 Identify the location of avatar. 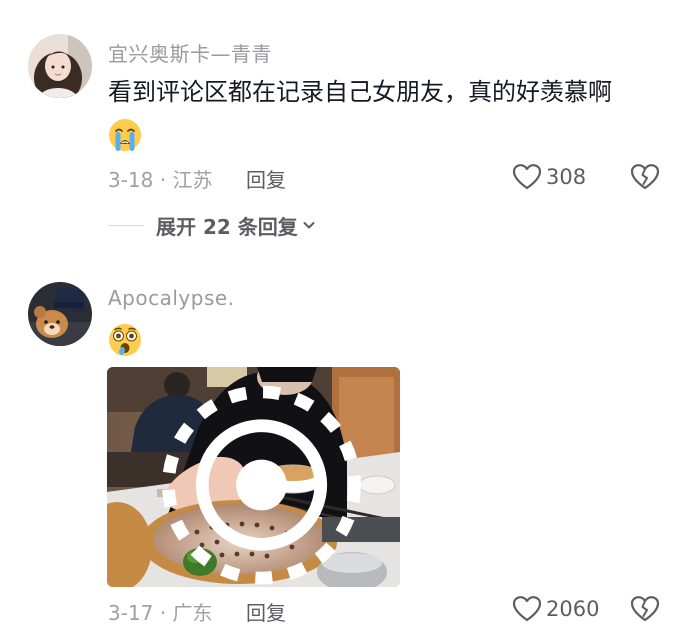
(60, 314).